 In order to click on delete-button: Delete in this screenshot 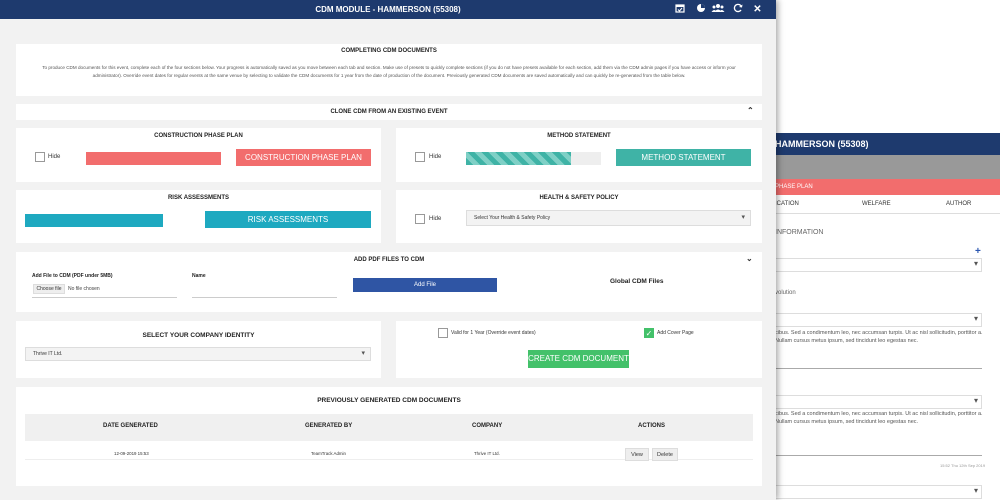, I will do `click(665, 454)`.